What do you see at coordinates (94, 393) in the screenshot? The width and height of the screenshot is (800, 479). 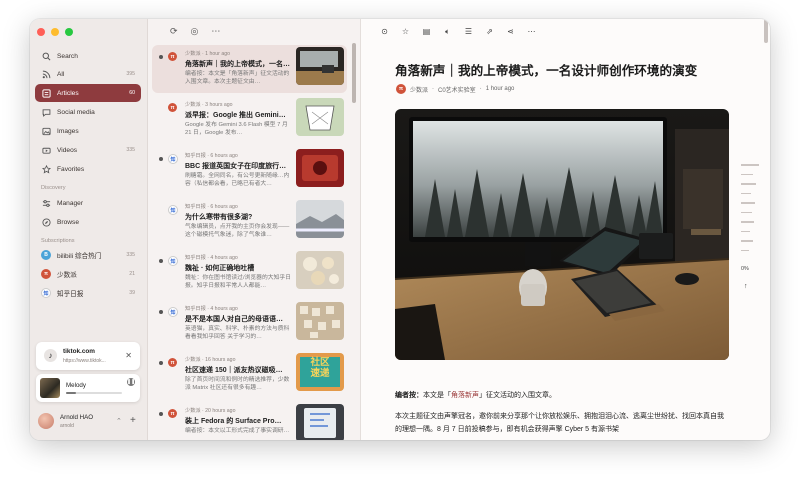 I see `track-progress` at bounding box center [94, 393].